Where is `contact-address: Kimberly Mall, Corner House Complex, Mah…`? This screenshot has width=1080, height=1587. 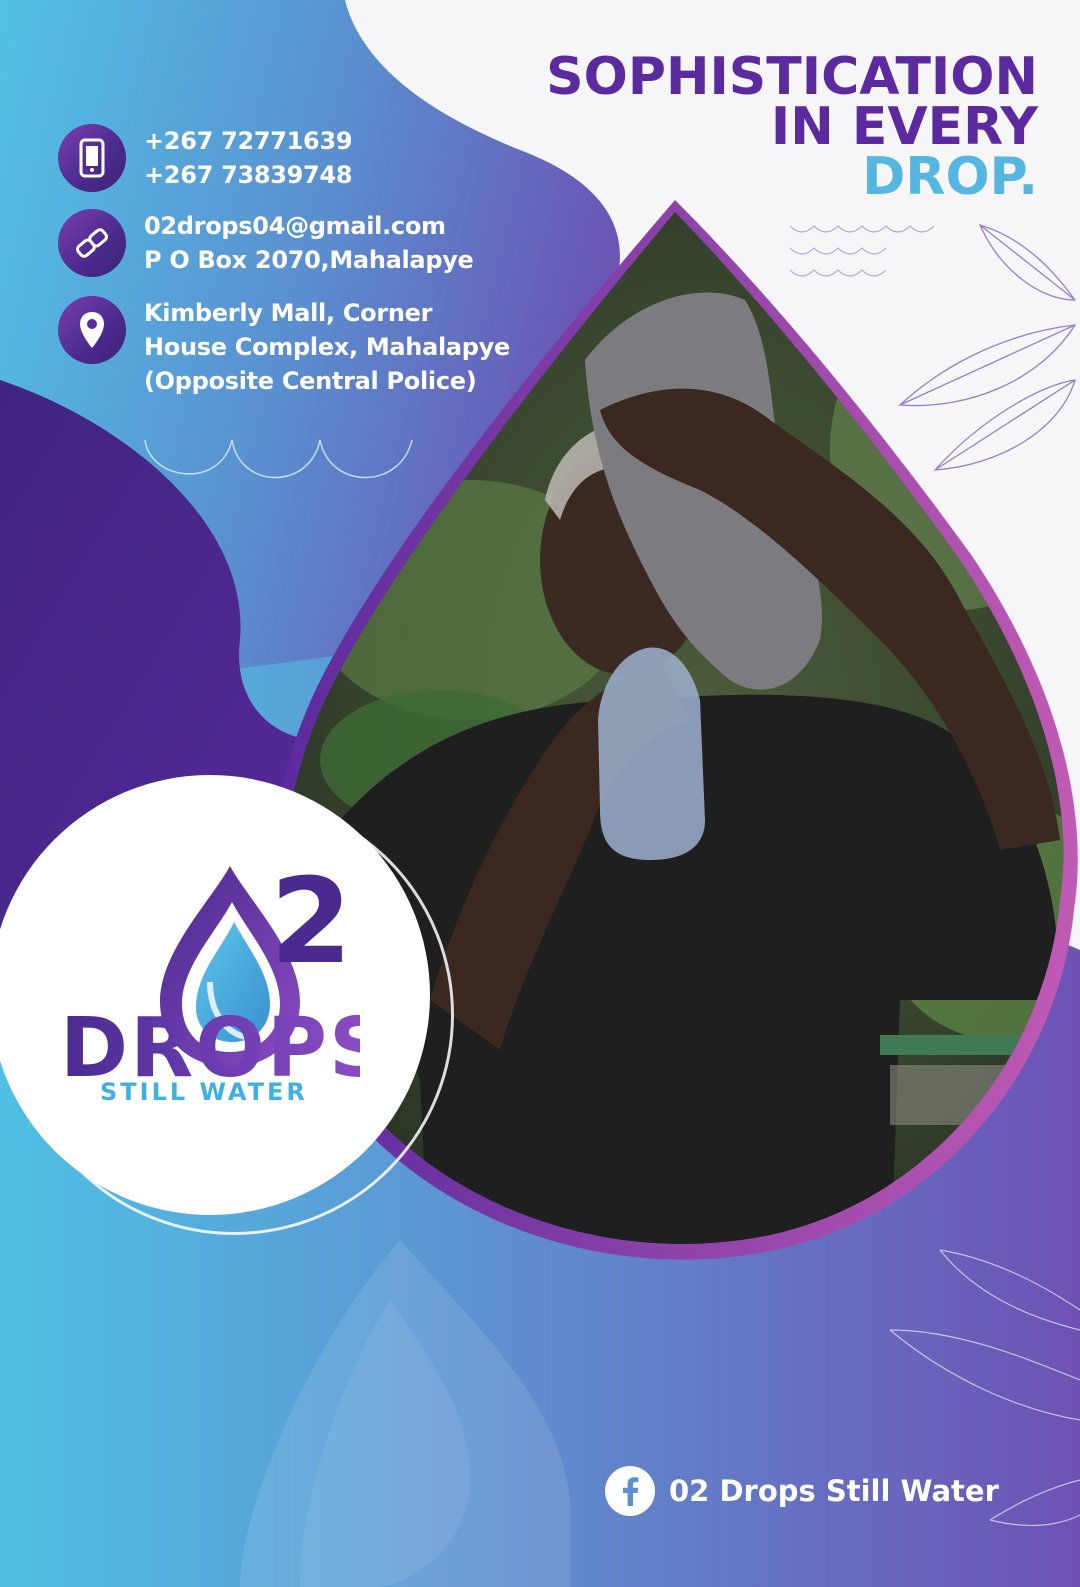 contact-address: Kimberly Mall, Corner House Complex, Mah… is located at coordinates (284, 347).